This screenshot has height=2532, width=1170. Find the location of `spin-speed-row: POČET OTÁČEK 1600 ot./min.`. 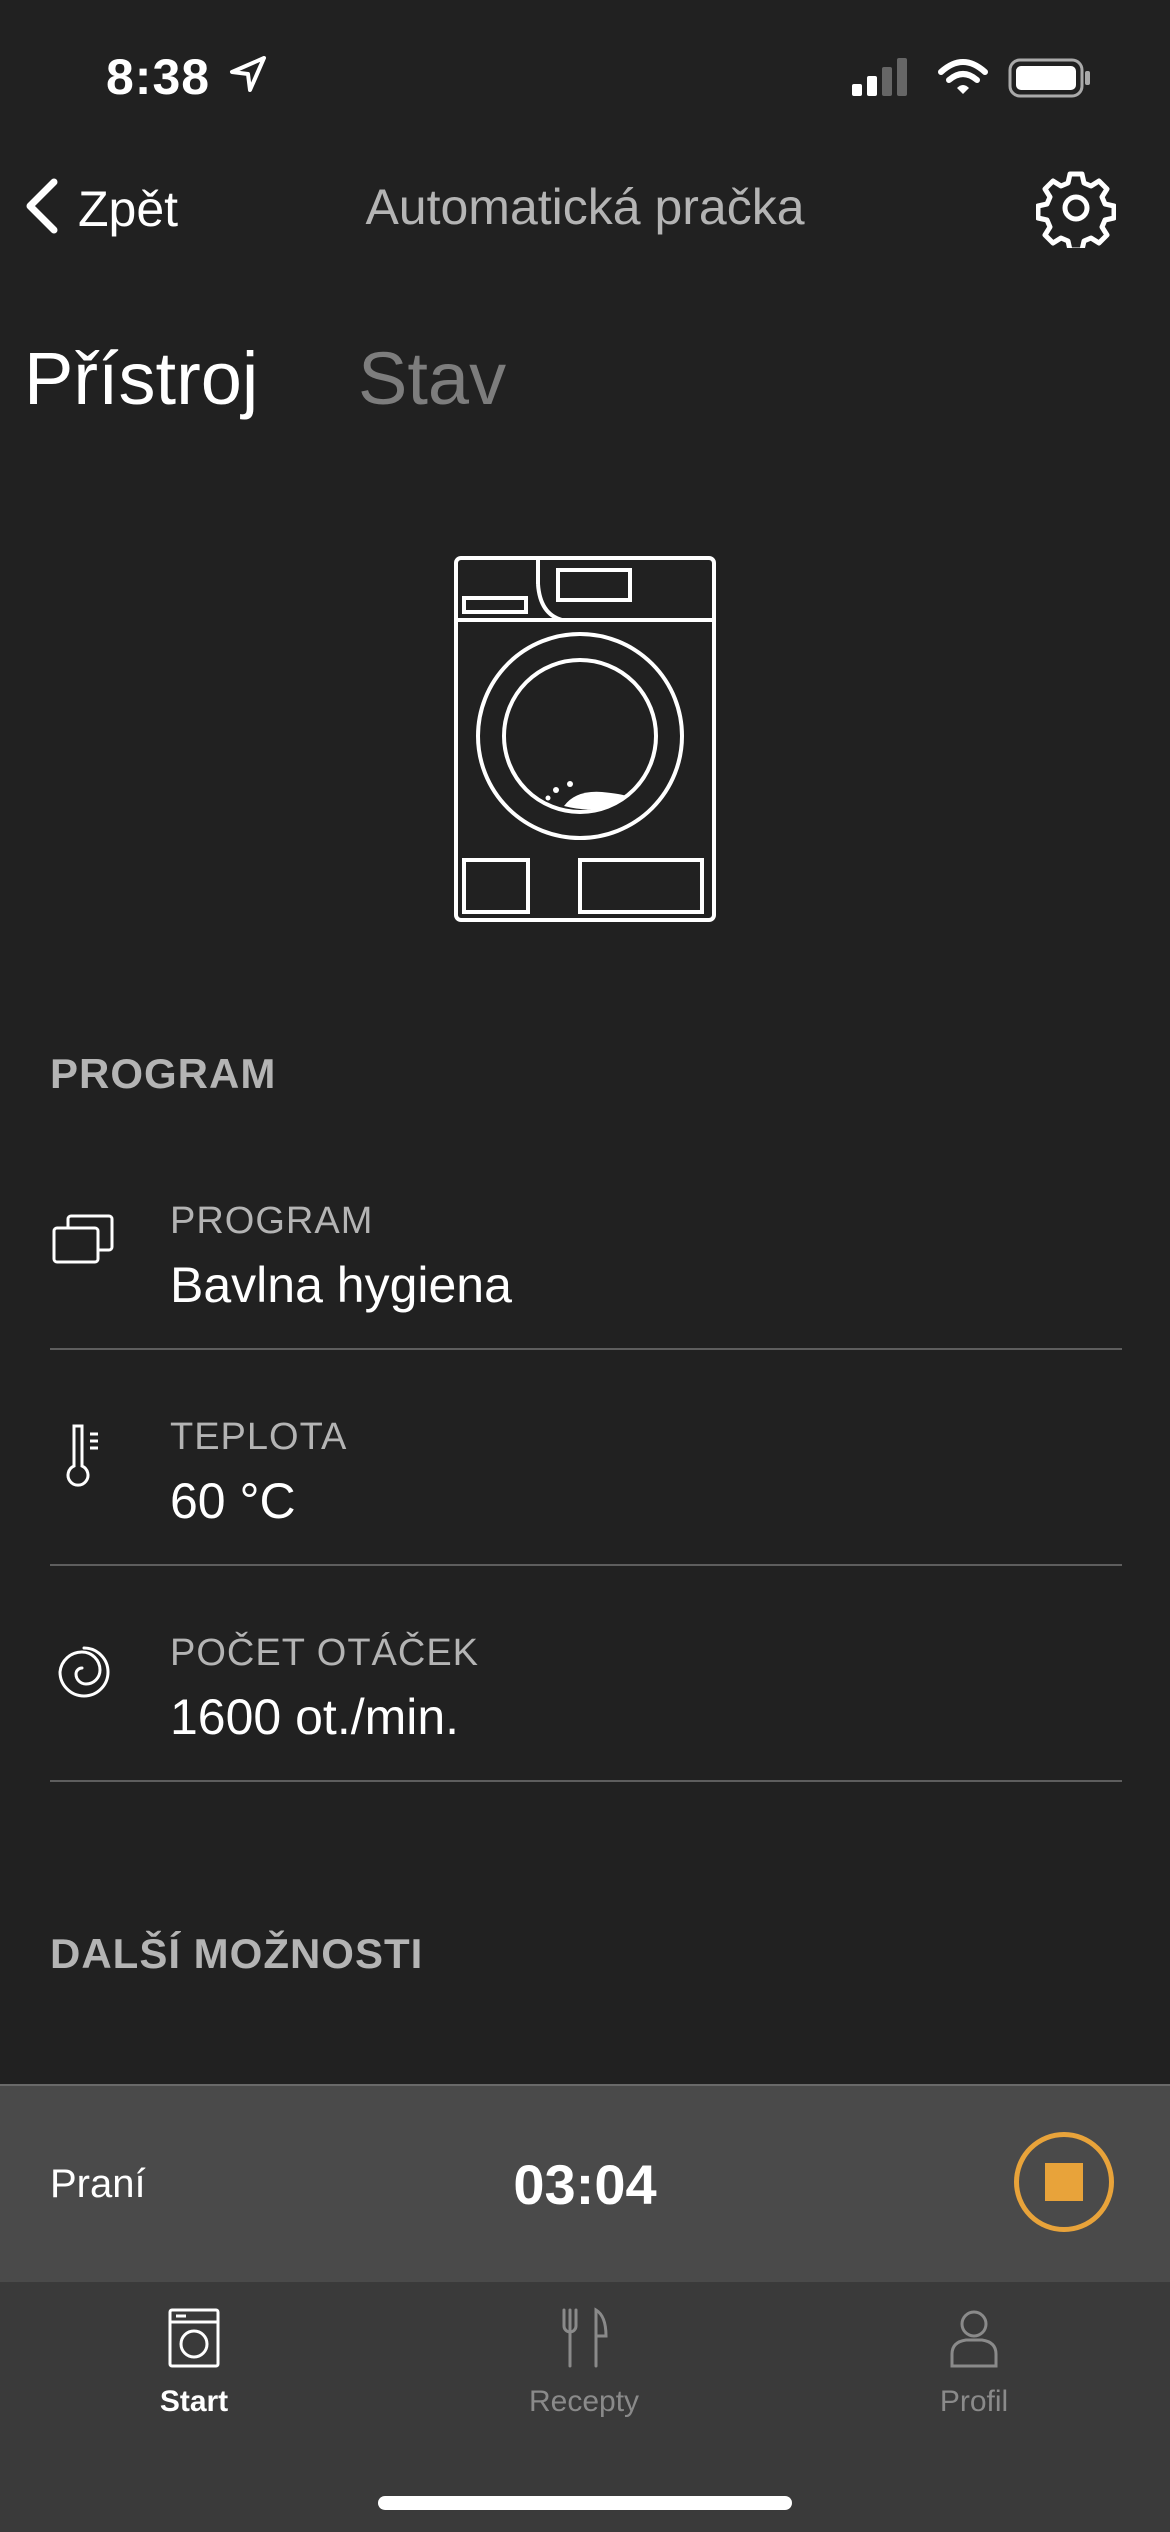

spin-speed-row: POČET OTÁČEK 1600 ot./min. is located at coordinates (586, 1674).